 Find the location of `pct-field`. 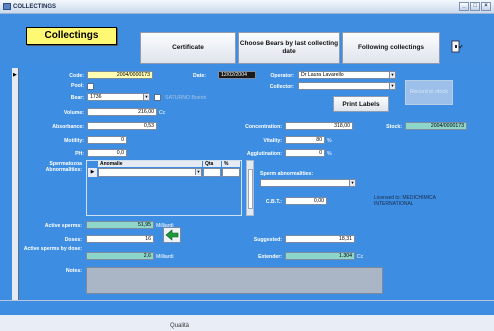

pct-field is located at coordinates (231, 172).